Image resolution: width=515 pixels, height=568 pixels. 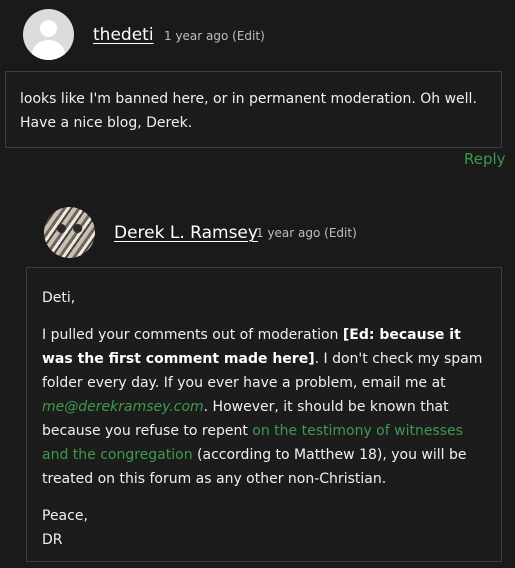 What do you see at coordinates (48, 50) in the screenshot?
I see `avatar-body-shape` at bounding box center [48, 50].